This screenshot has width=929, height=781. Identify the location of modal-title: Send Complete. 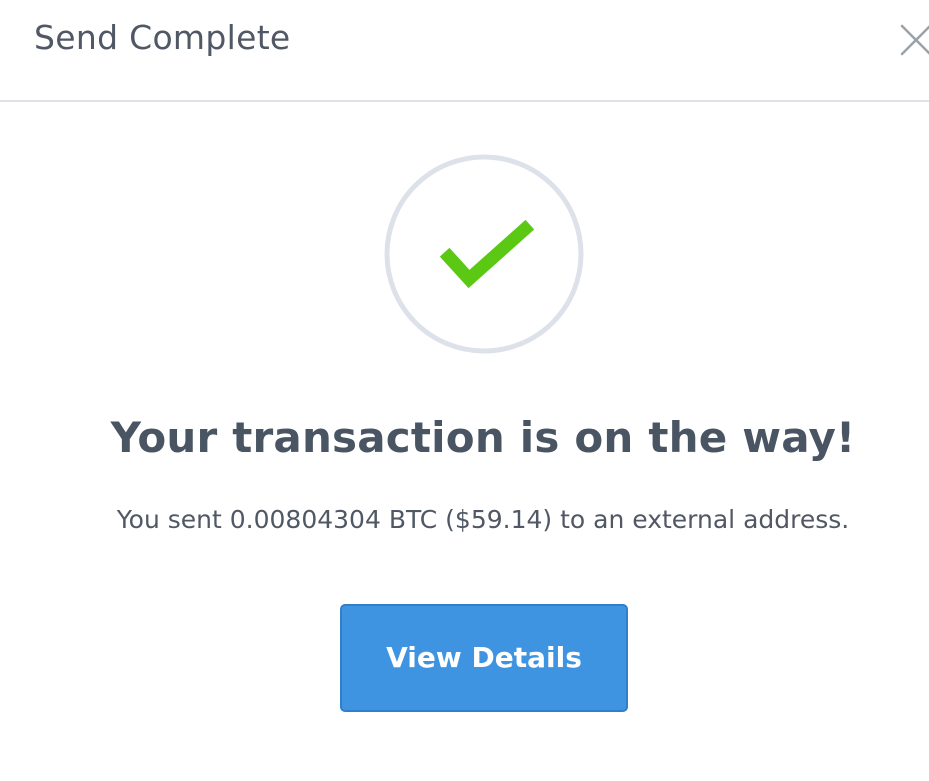
(162, 37).